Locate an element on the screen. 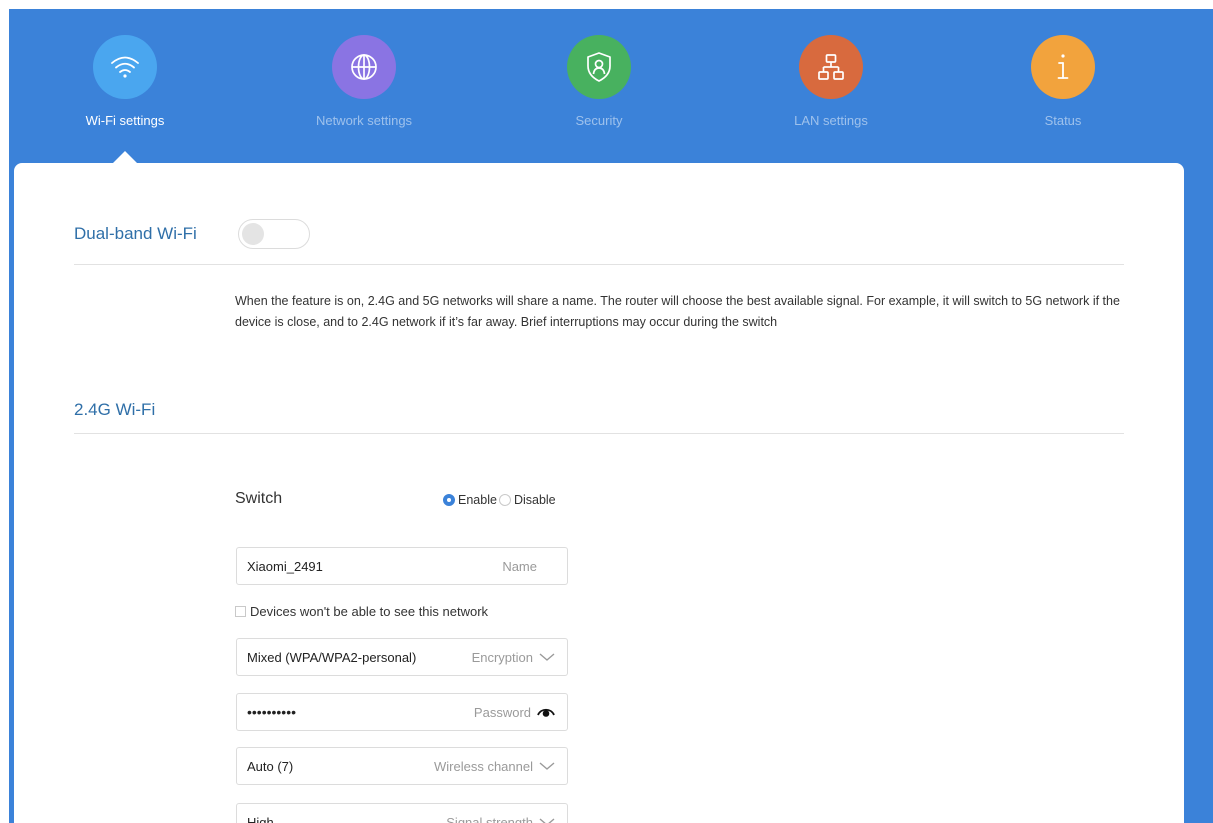 Image resolution: width=1213 pixels, height=823 pixels. encryption-value: Mixed (WPA/WPA2-personal) is located at coordinates (332, 657).